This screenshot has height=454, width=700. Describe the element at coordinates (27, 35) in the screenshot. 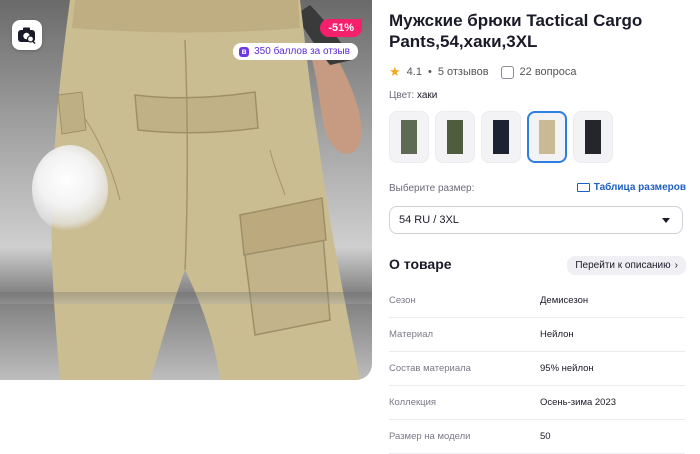

I see `camera-search-icon` at that location.